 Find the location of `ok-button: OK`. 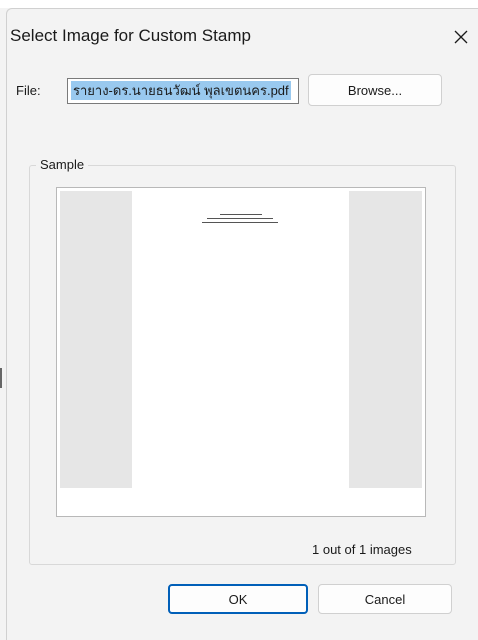

ok-button: OK is located at coordinates (238, 599).